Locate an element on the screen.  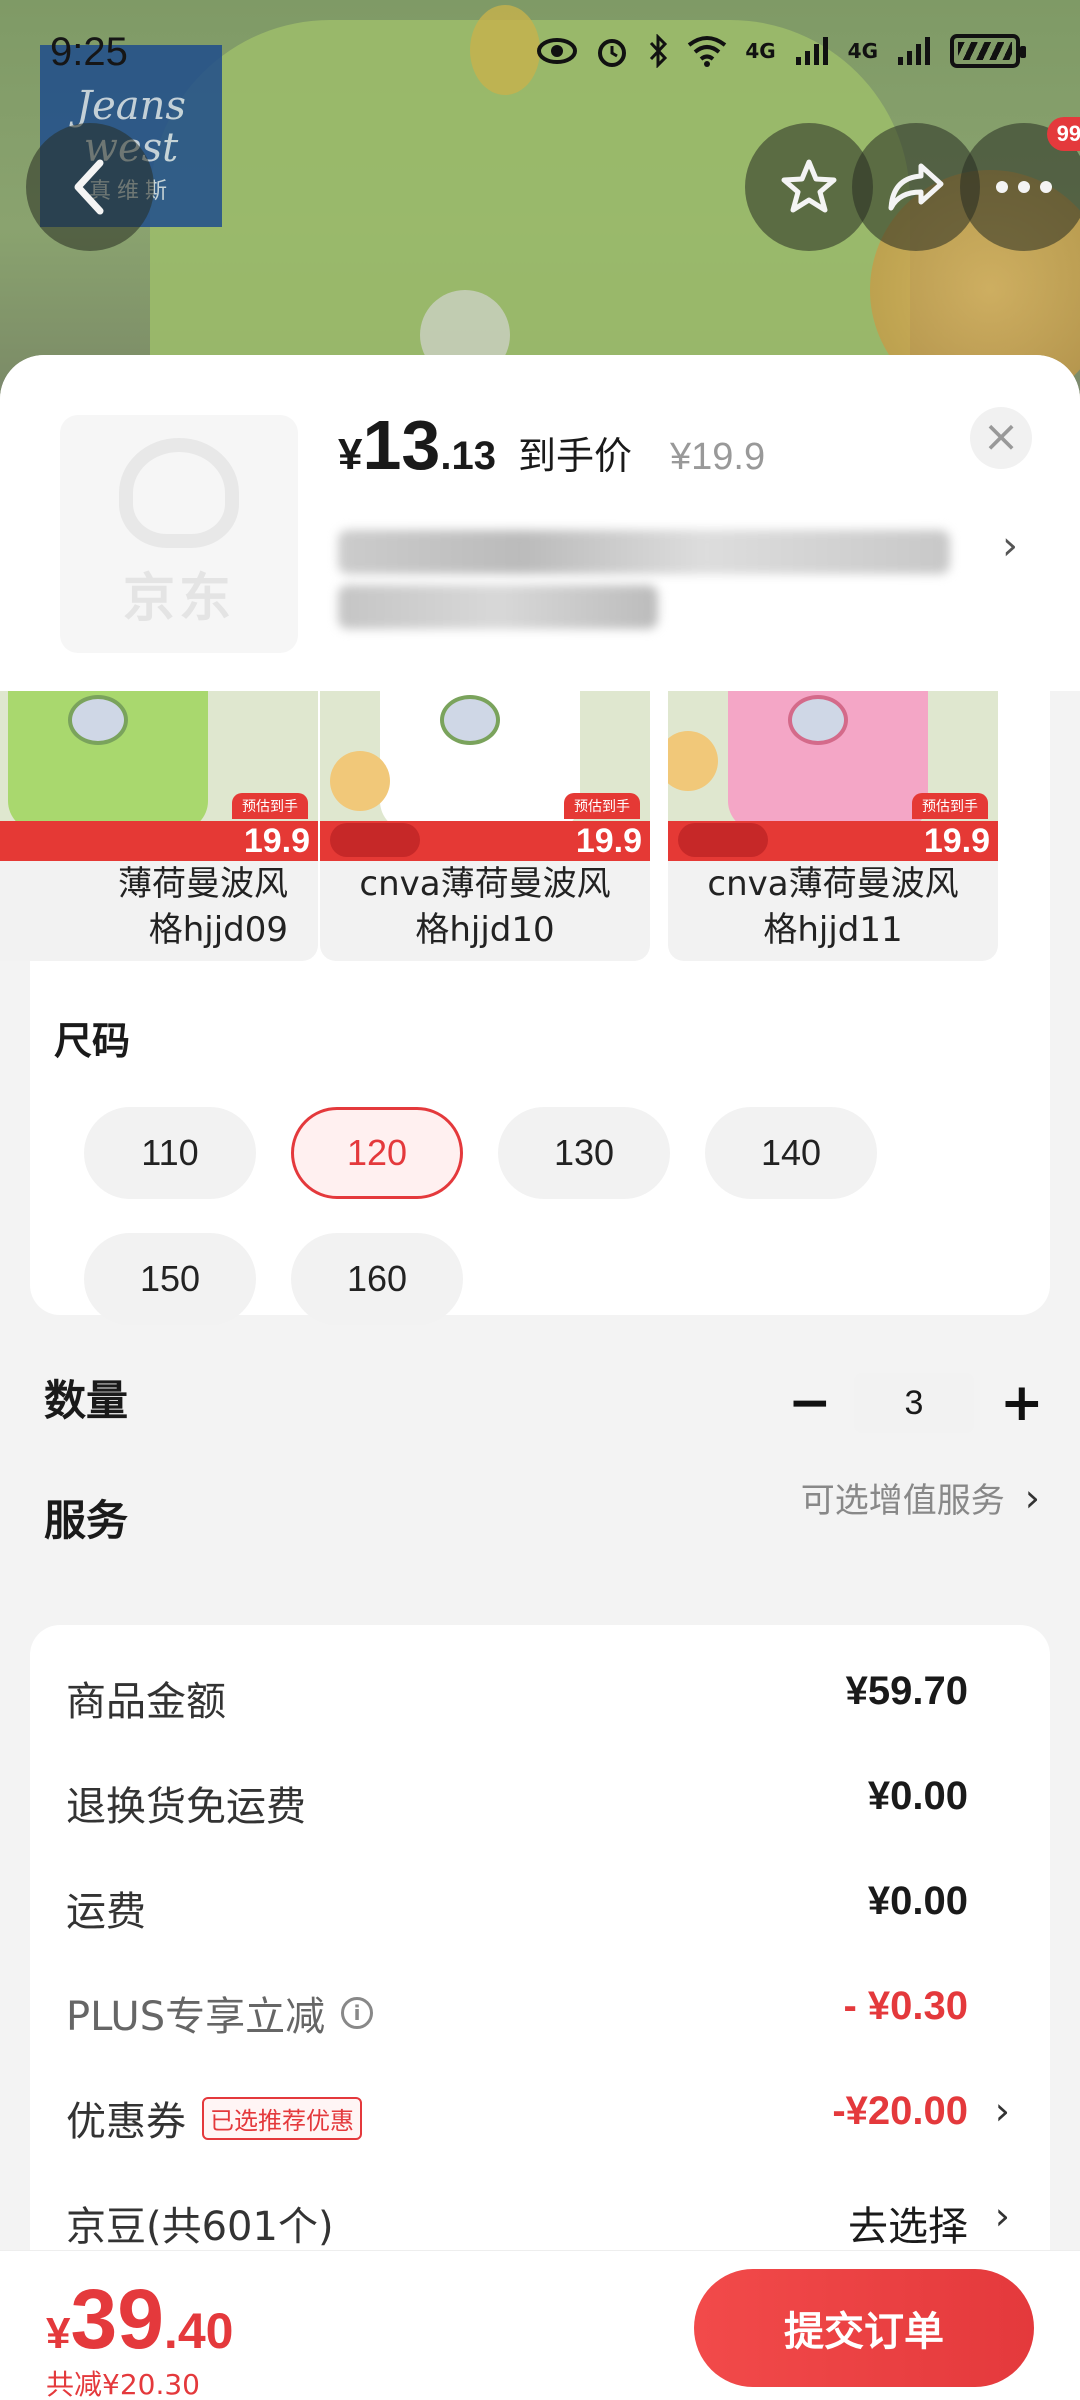
variant-name: cnva薄荷曼波风 格hjjd10 is located at coordinates (485, 907).